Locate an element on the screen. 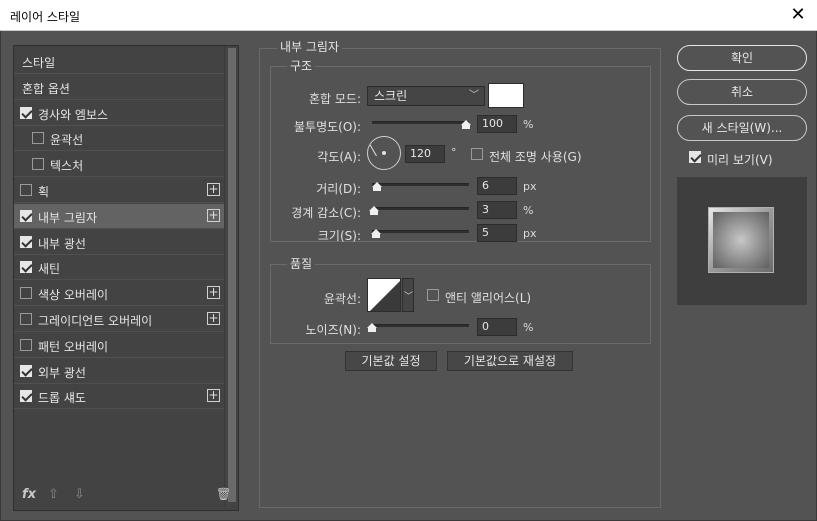 Image resolution: width=817 pixels, height=521 pixels. blend-mode-select: 스크린 ﹀ is located at coordinates (426, 96).